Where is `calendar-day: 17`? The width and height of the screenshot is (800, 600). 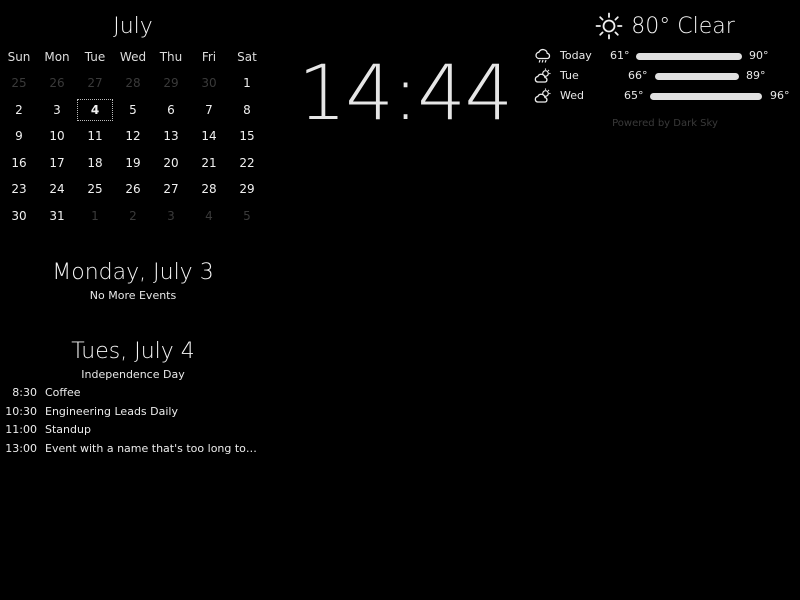 calendar-day: 17 is located at coordinates (57, 163).